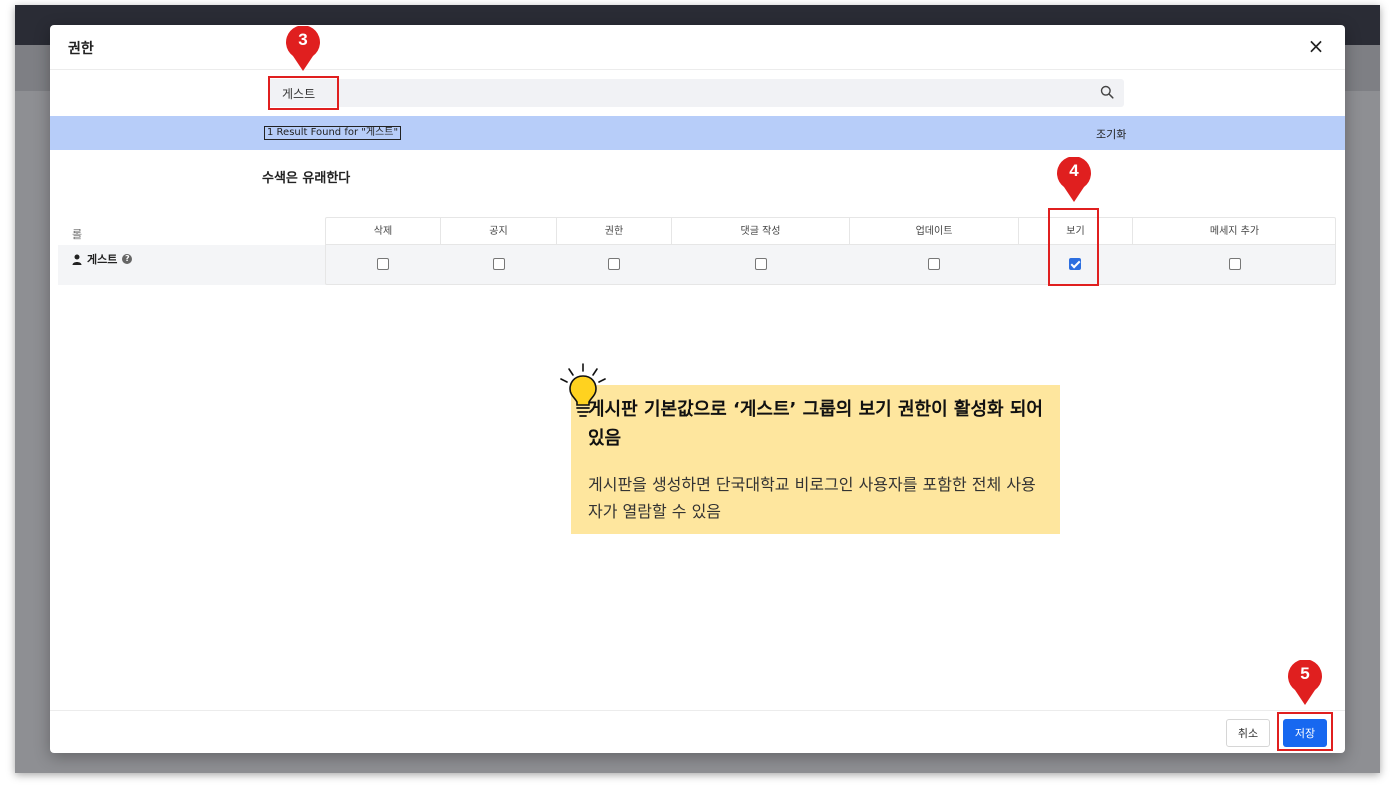 The width and height of the screenshot is (1395, 798). Describe the element at coordinates (761, 231) in the screenshot. I see `col-header-comment: 댓글 작성` at that location.